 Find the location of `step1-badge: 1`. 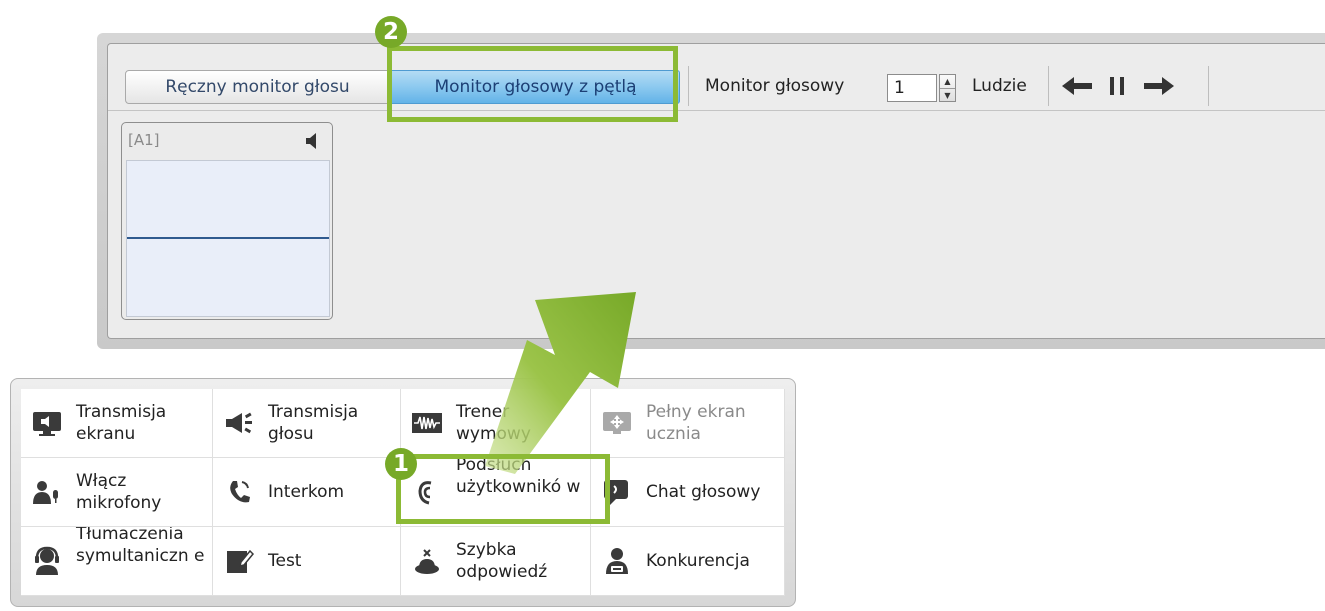

step1-badge: 1 is located at coordinates (401, 464).